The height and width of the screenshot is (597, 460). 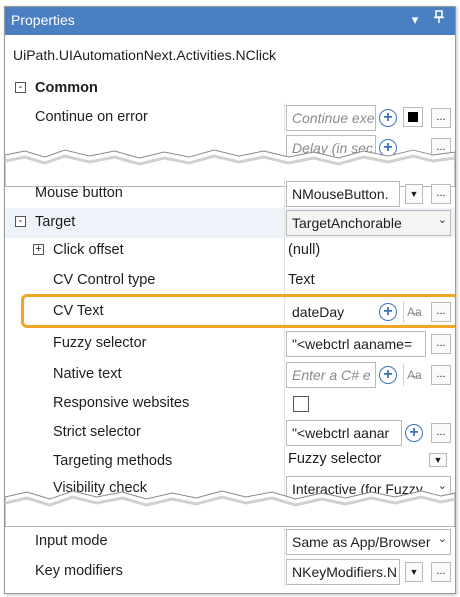 I want to click on property-row-target: - Target TargetAnchorable ⌄, so click(x=230, y=223).